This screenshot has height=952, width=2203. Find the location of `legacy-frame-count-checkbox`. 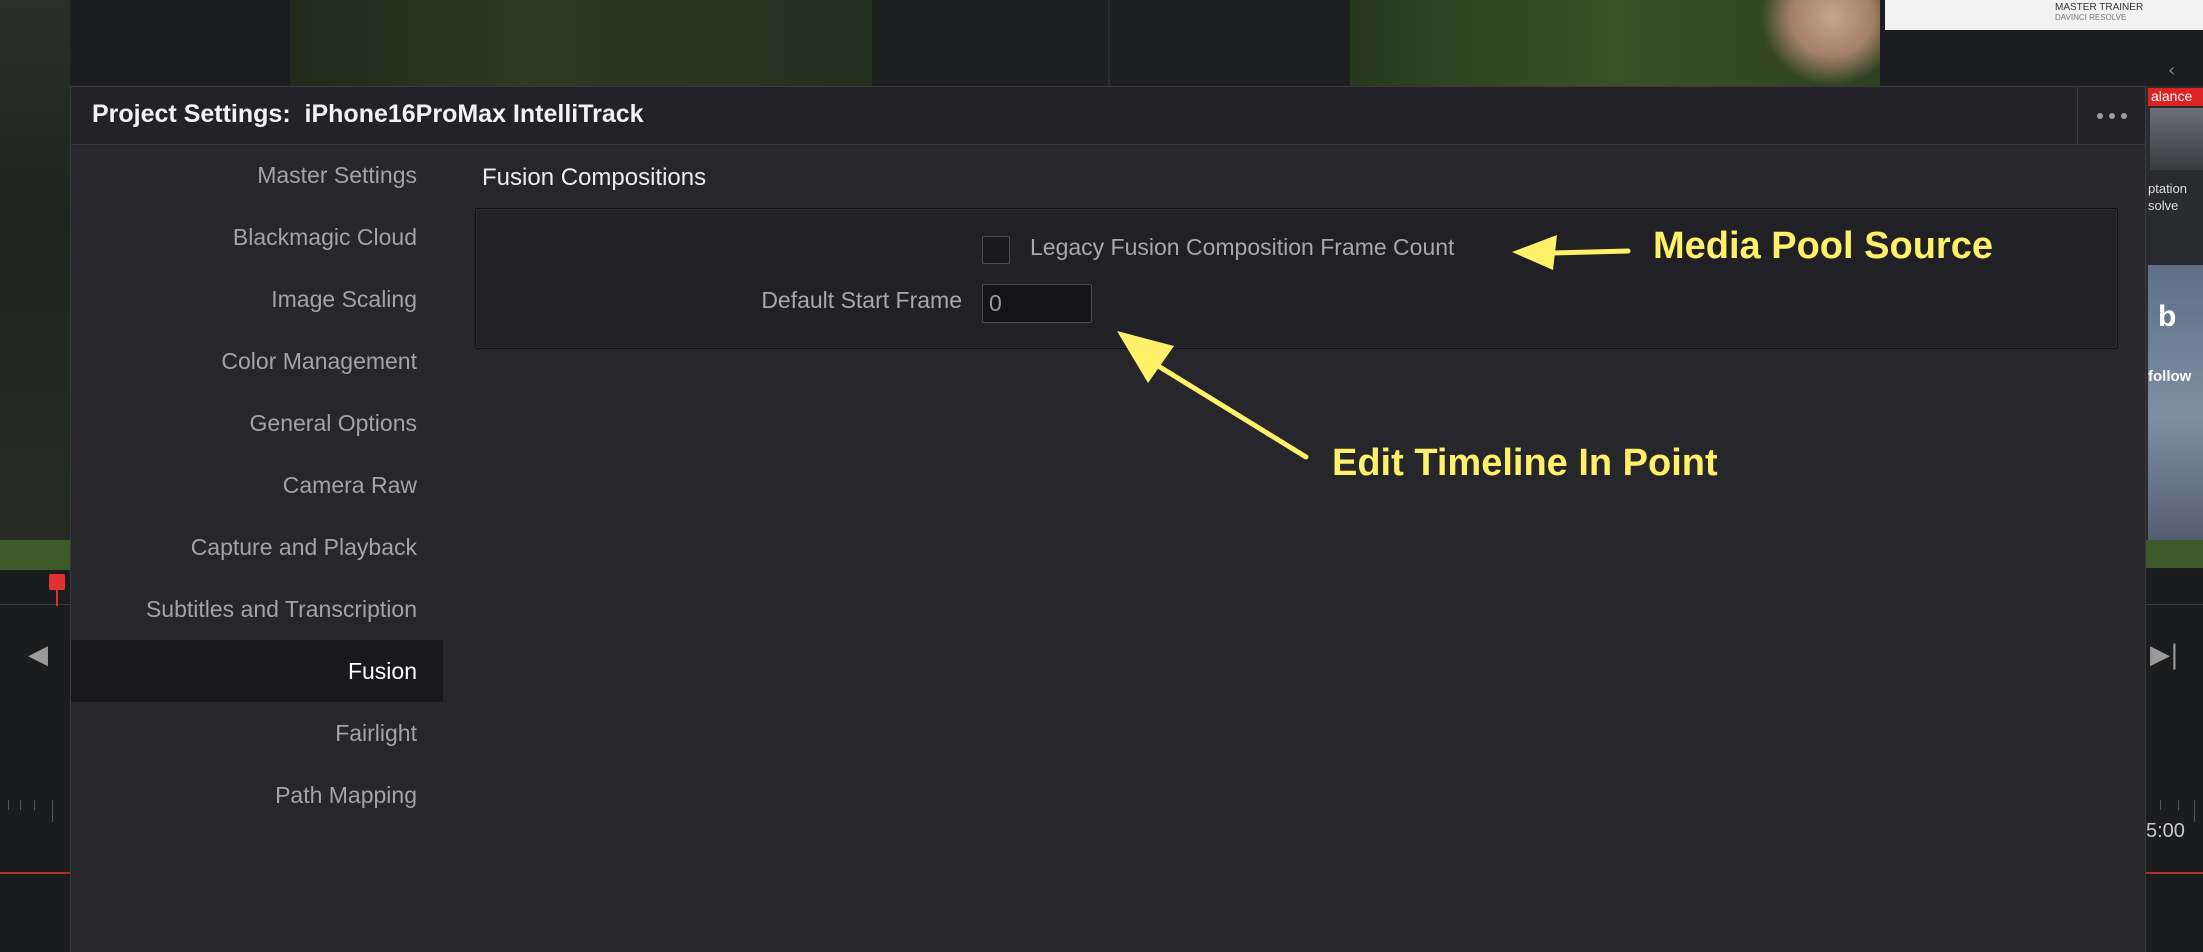

legacy-frame-count-checkbox is located at coordinates (996, 250).